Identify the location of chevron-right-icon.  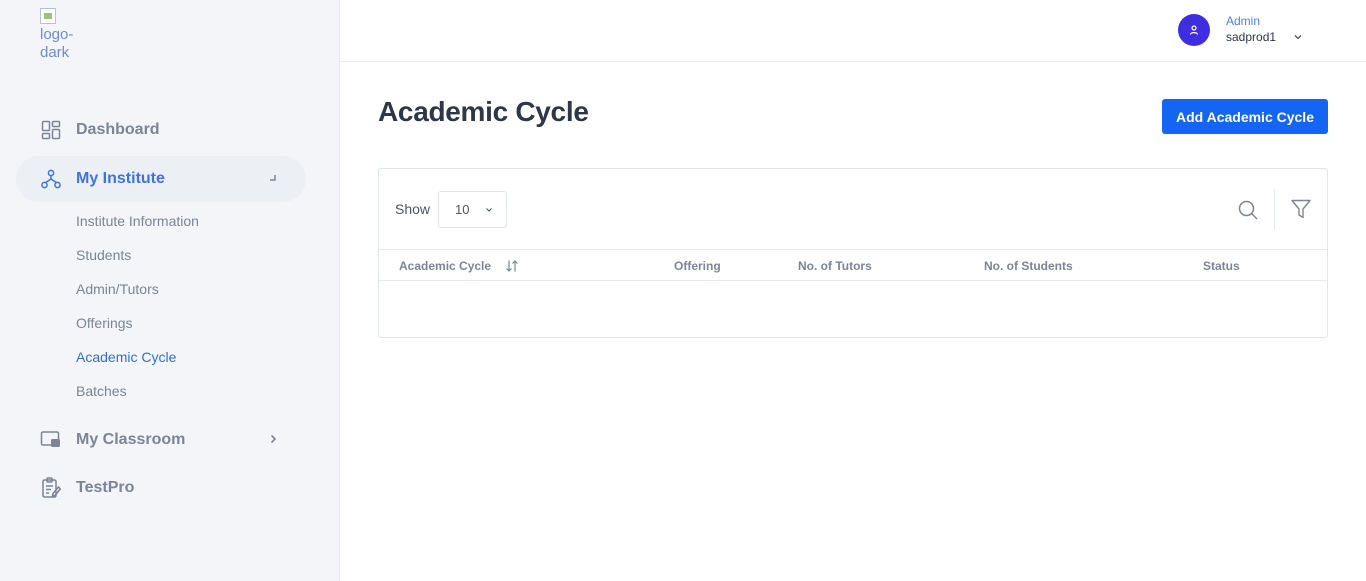
(273, 439).